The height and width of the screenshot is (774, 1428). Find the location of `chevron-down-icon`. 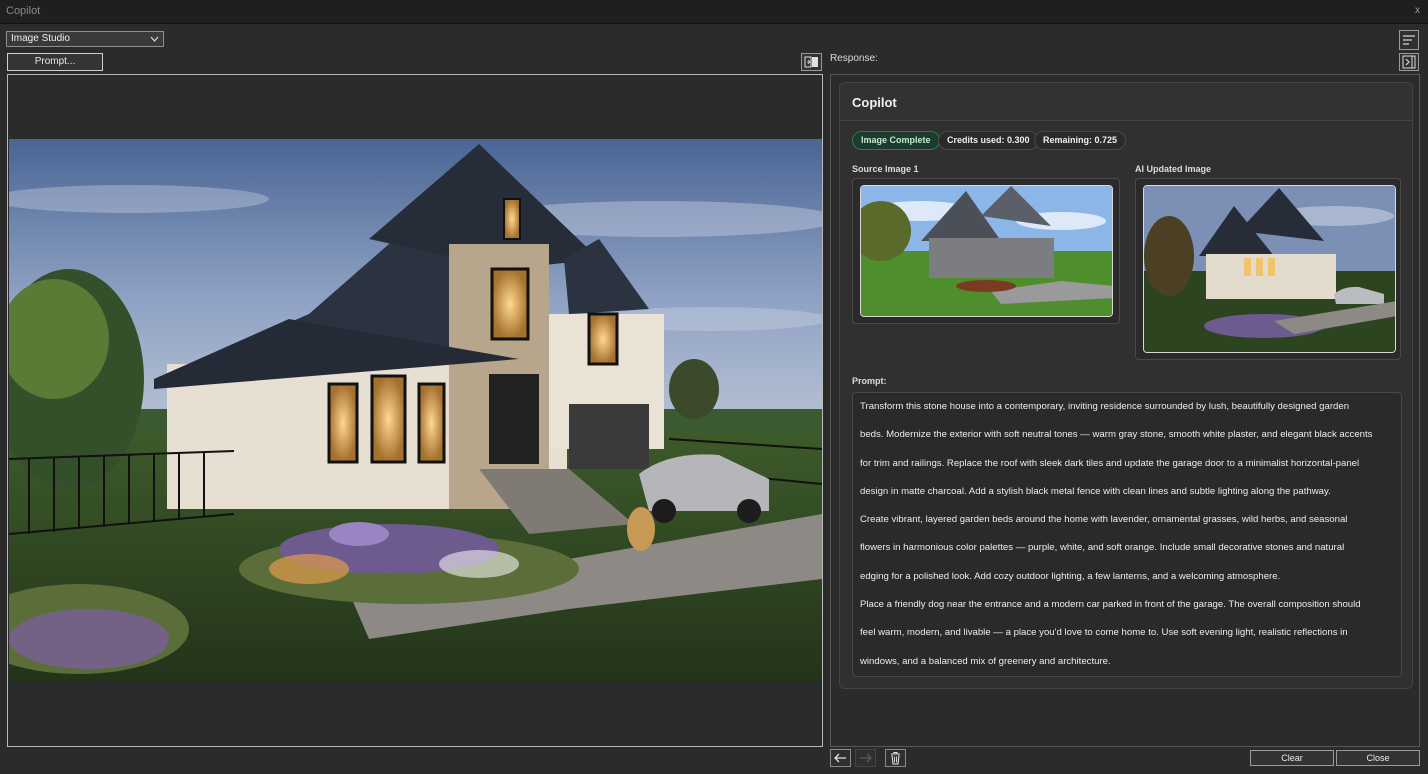

chevron-down-icon is located at coordinates (154, 39).